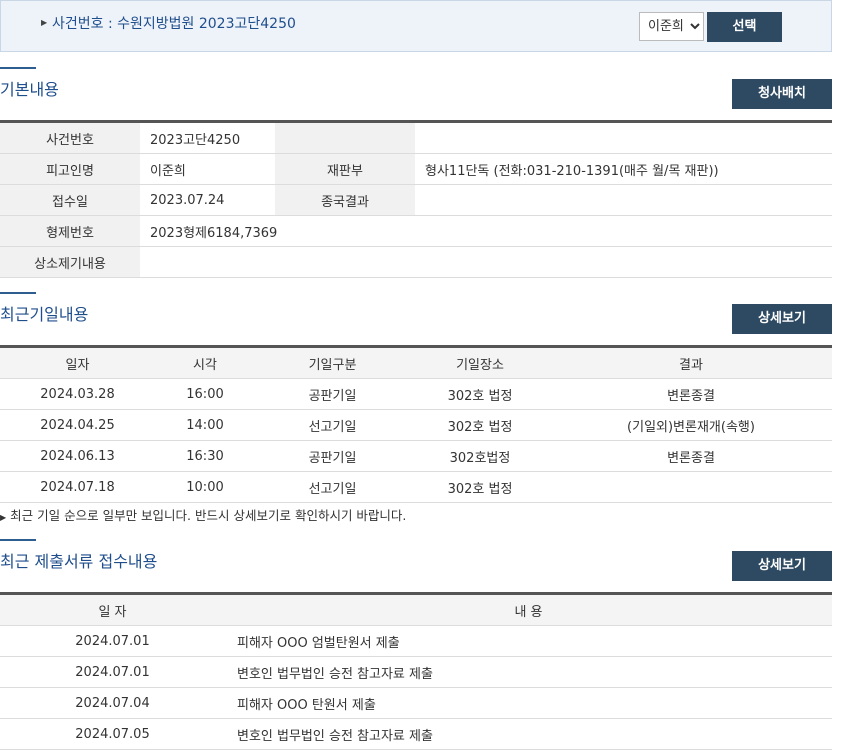  I want to click on document-content: 피해자 OOO 탄원서 제출, so click(528, 703).